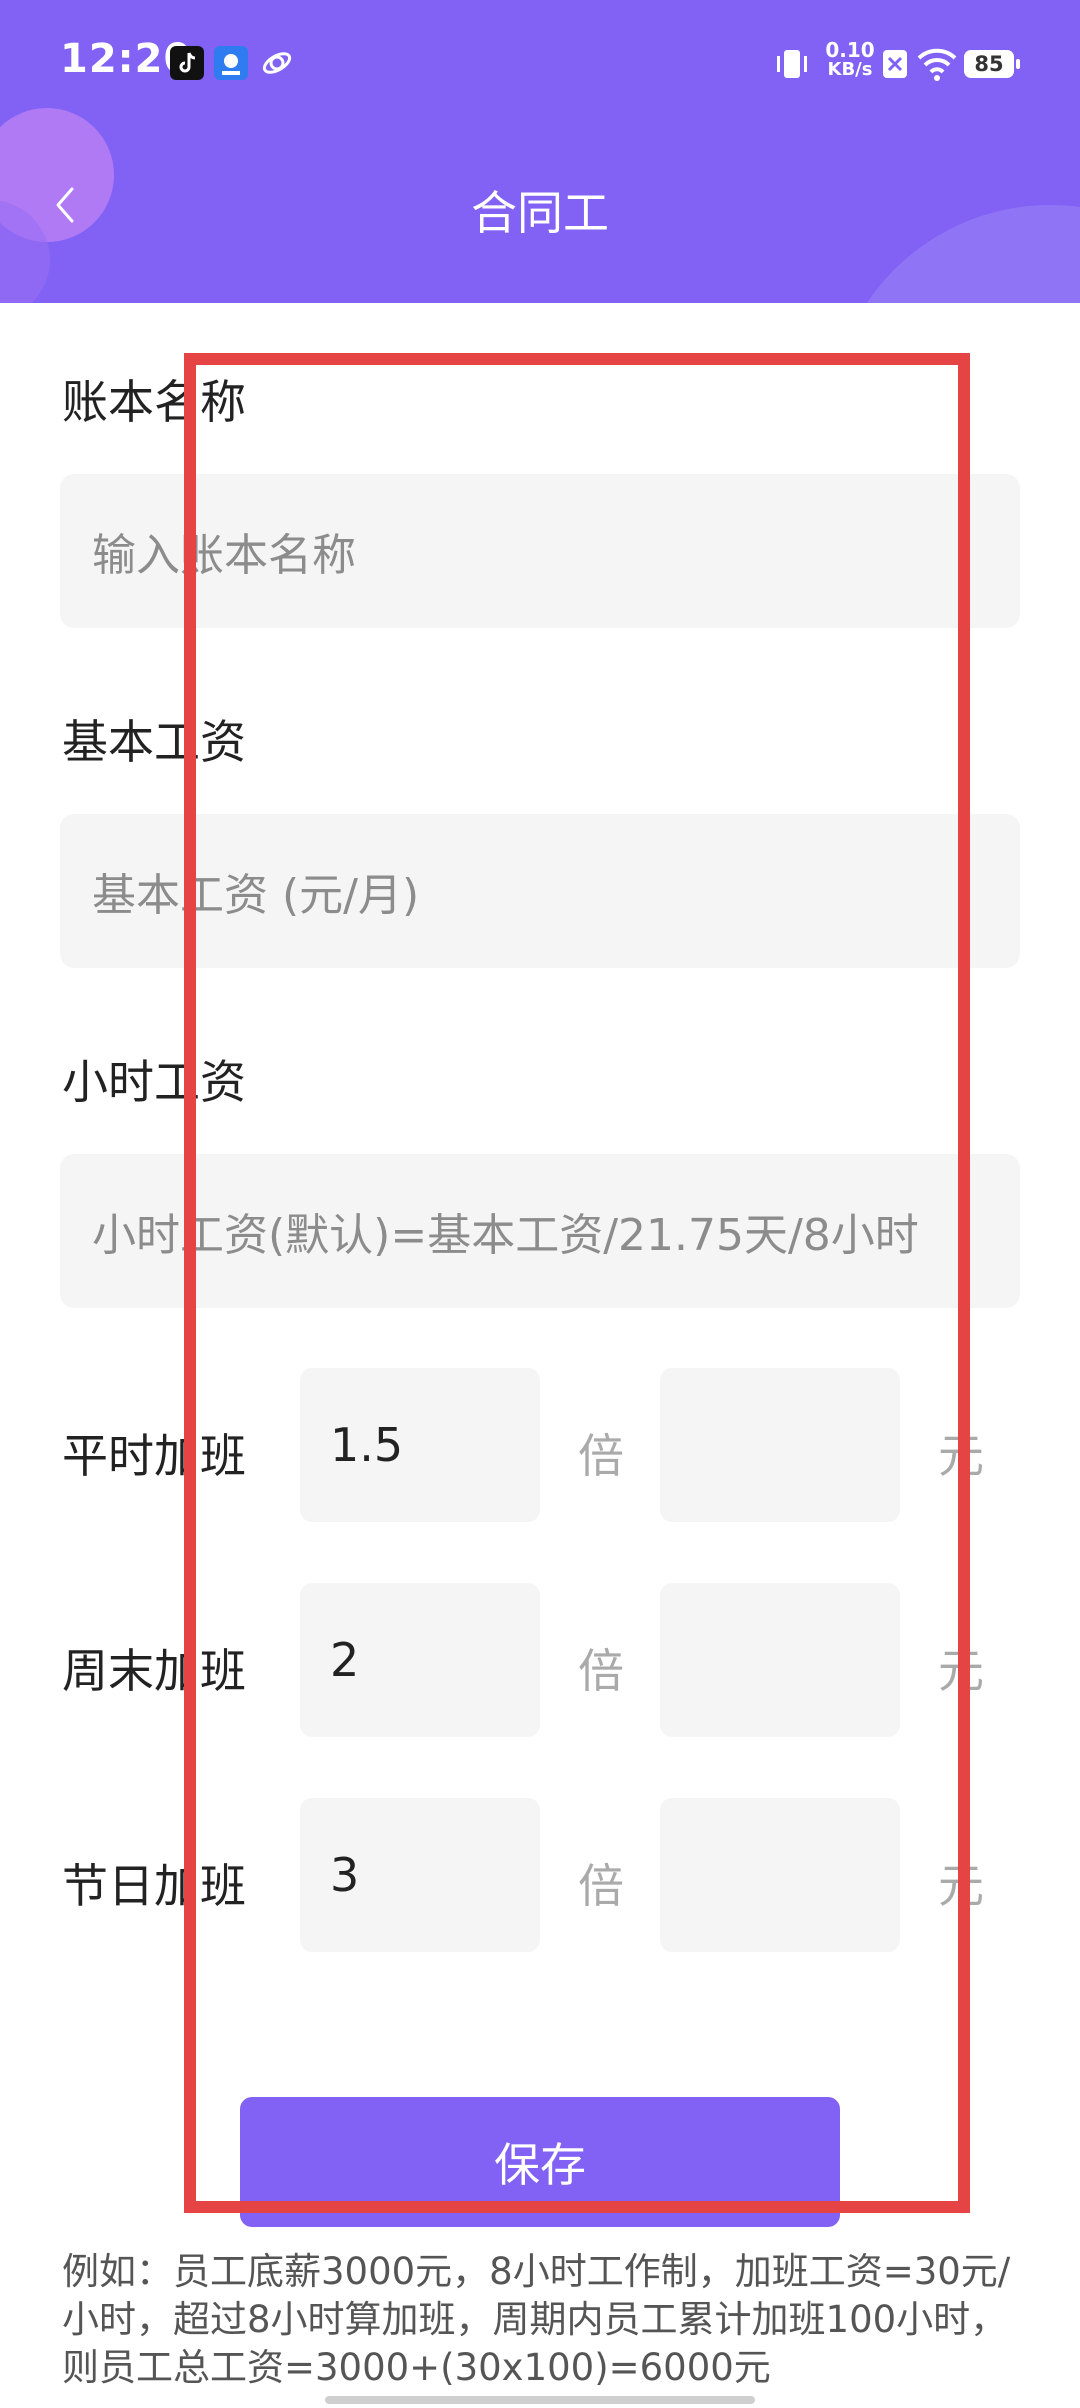  What do you see at coordinates (231, 63) in the screenshot?
I see `app-notification-icon` at bounding box center [231, 63].